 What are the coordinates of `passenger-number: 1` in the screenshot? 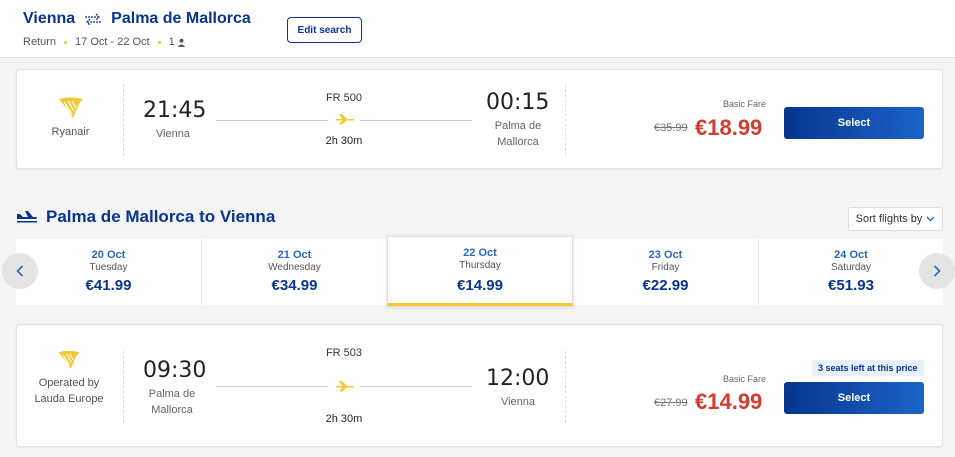 It's located at (171, 42).